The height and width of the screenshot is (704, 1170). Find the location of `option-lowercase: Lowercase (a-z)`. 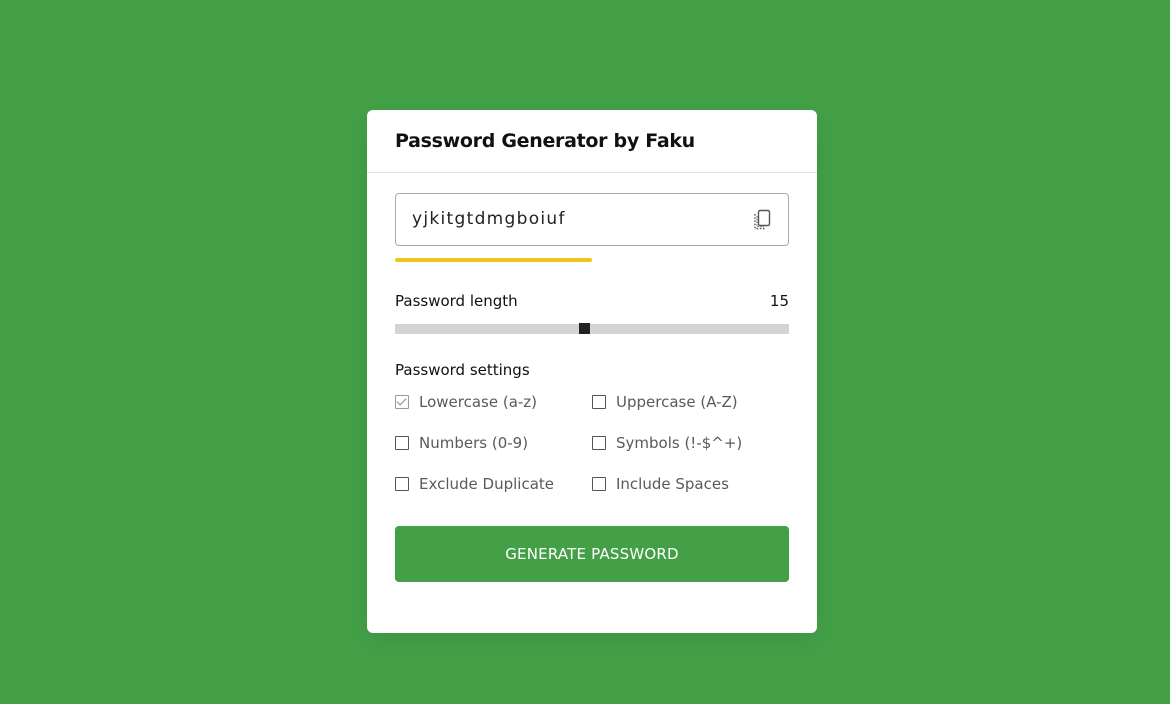

option-lowercase: Lowercase (a-z) is located at coordinates (493, 402).